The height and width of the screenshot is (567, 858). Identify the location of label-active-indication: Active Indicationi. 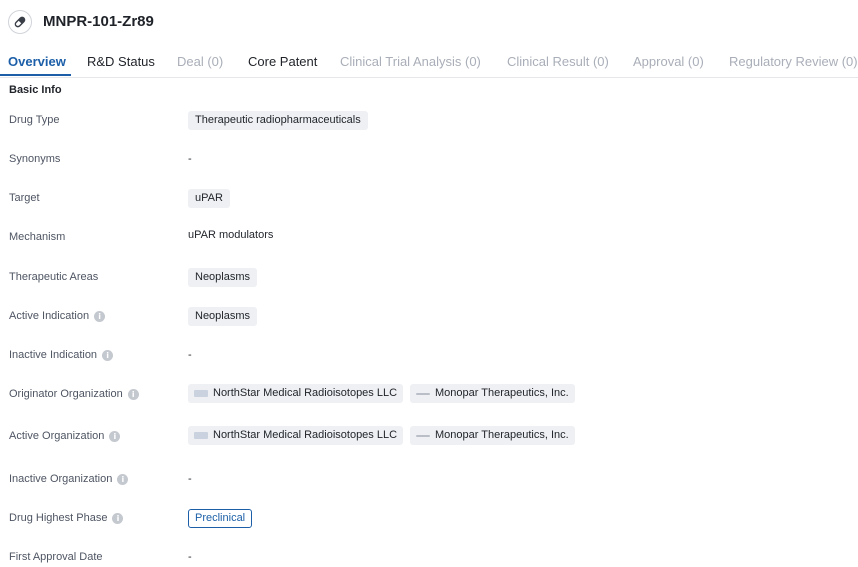
(57, 316).